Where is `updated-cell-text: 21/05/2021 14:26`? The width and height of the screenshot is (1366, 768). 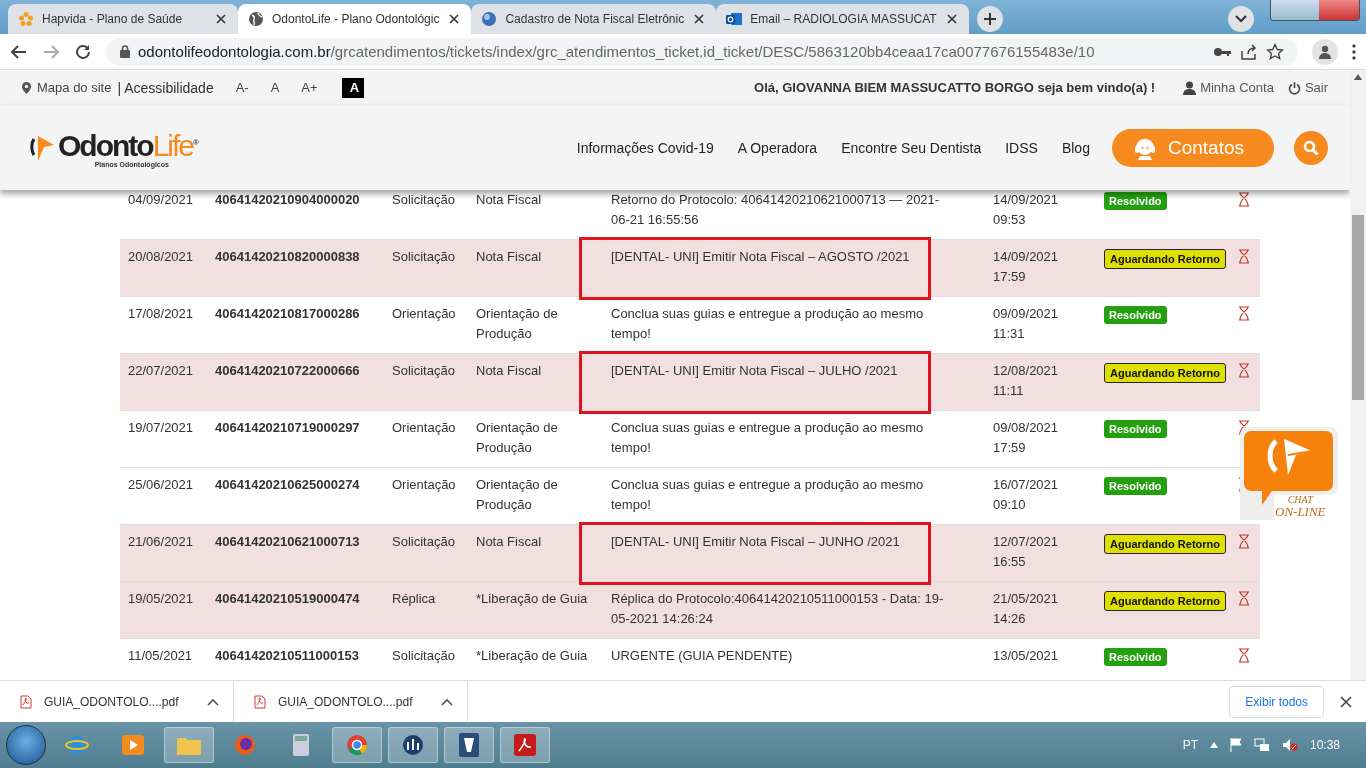
updated-cell-text: 21/05/2021 14:26 is located at coordinates (1026, 609).